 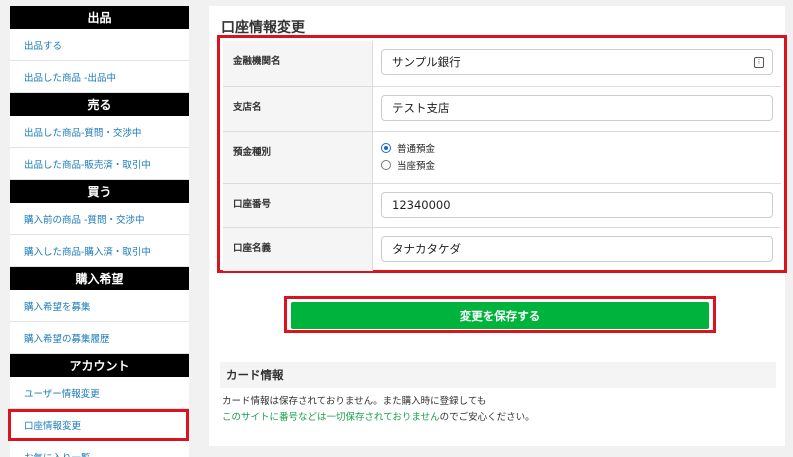 What do you see at coordinates (298, 157) in the screenshot?
I see `account-type-label: 預金種別` at bounding box center [298, 157].